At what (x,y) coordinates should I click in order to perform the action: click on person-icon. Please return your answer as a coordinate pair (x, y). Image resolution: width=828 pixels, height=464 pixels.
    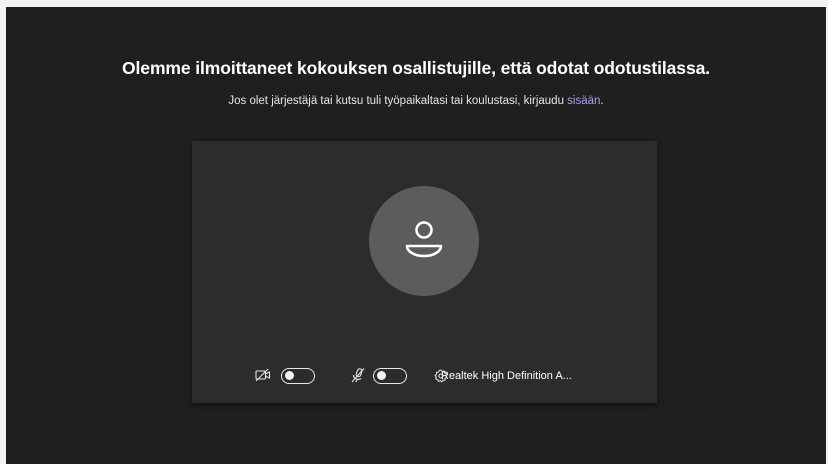
    Looking at the image, I should click on (424, 239).